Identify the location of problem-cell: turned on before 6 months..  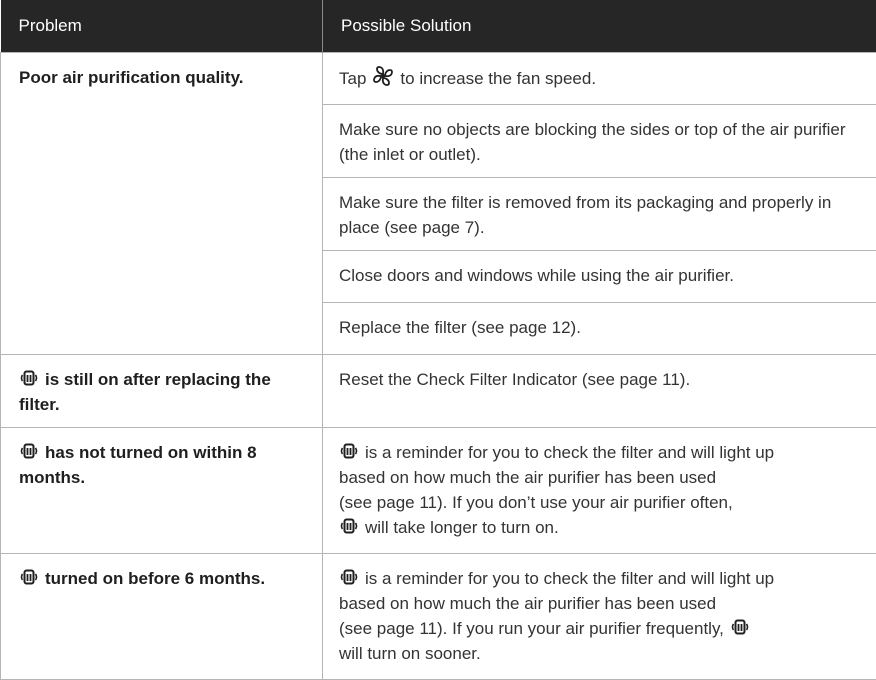
(162, 616).